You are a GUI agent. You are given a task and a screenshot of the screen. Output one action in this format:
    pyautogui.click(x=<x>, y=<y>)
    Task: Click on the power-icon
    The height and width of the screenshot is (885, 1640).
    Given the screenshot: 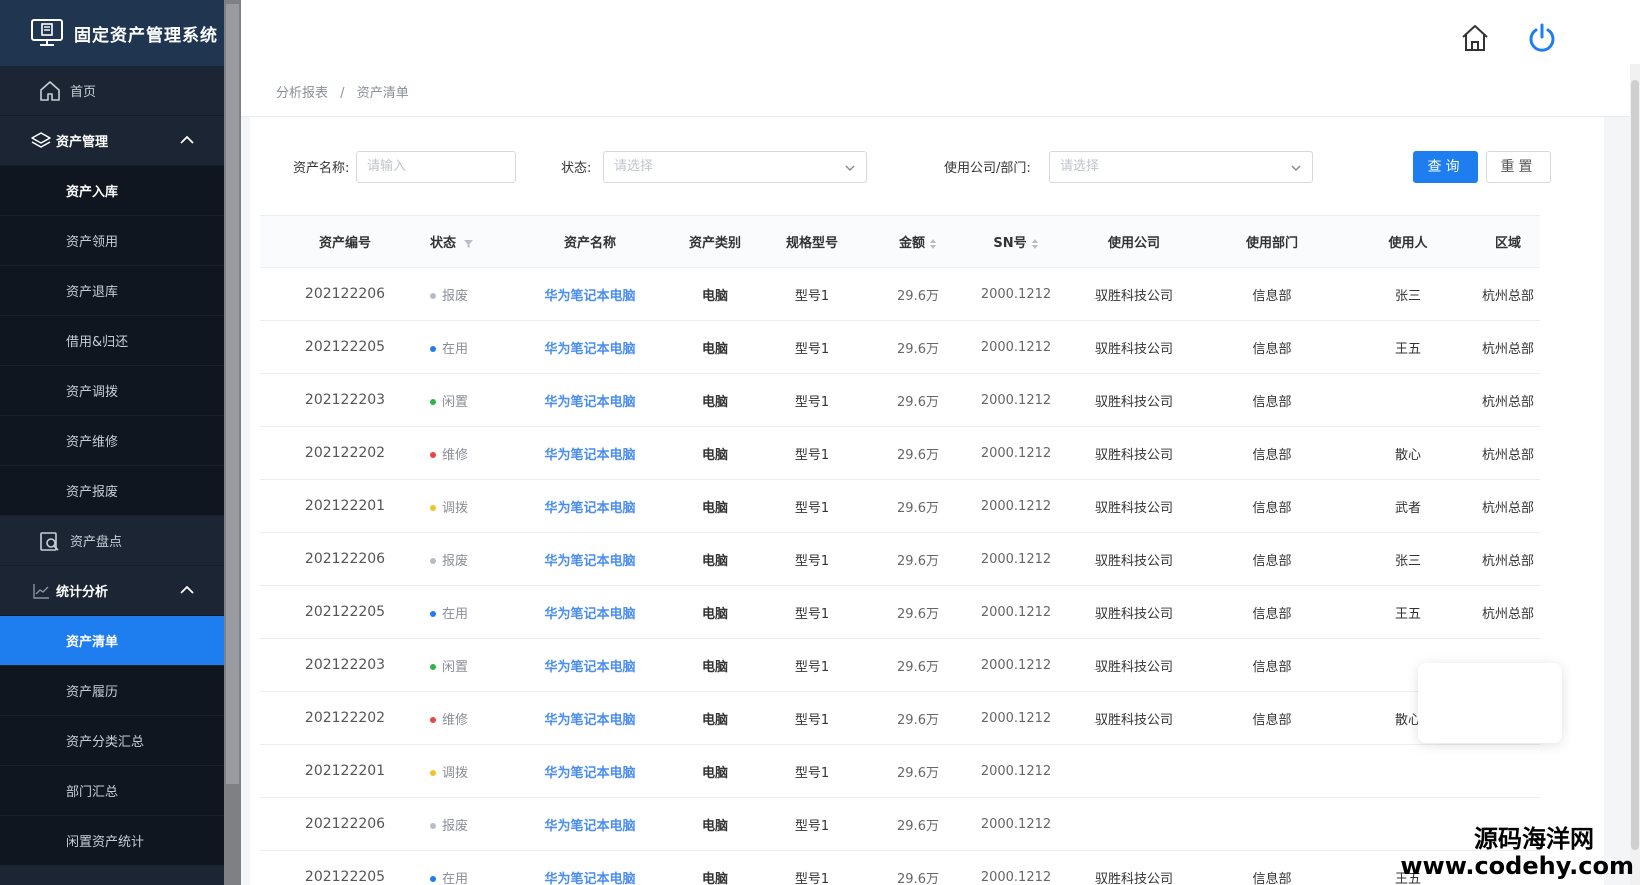 What is the action you would take?
    pyautogui.click(x=1542, y=38)
    